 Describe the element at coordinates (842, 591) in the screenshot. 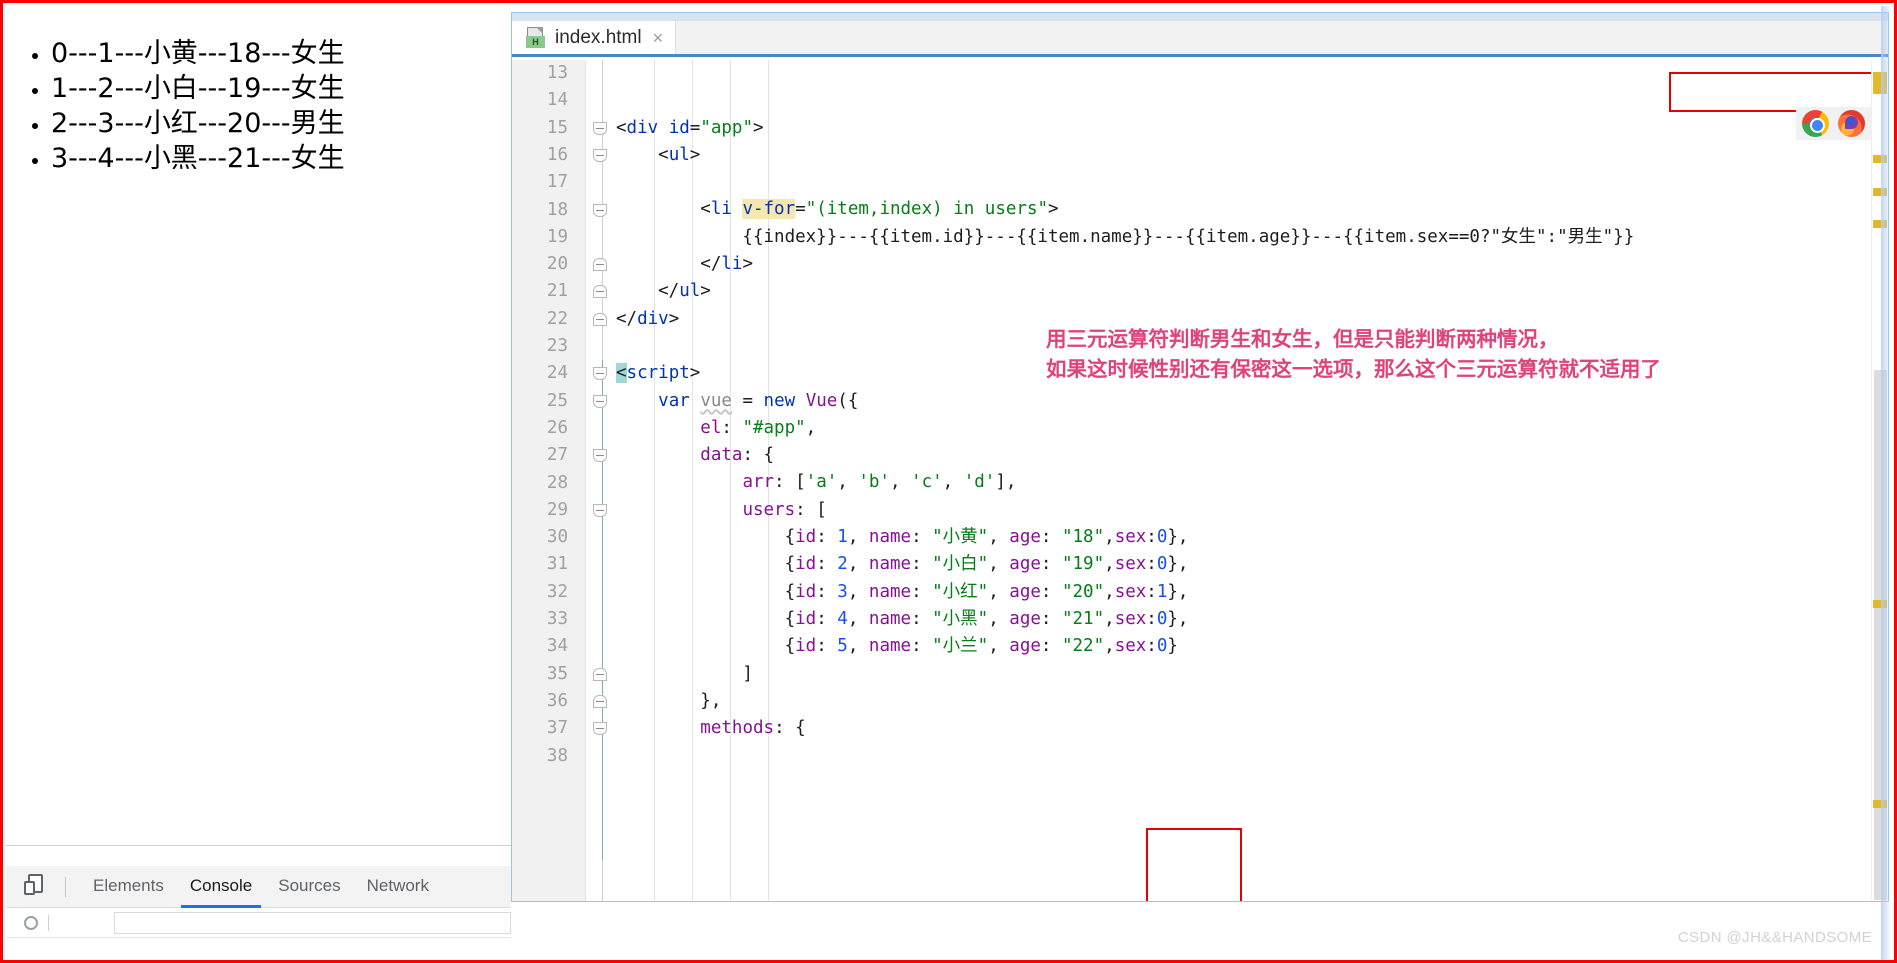

I see `code-token: 3` at that location.